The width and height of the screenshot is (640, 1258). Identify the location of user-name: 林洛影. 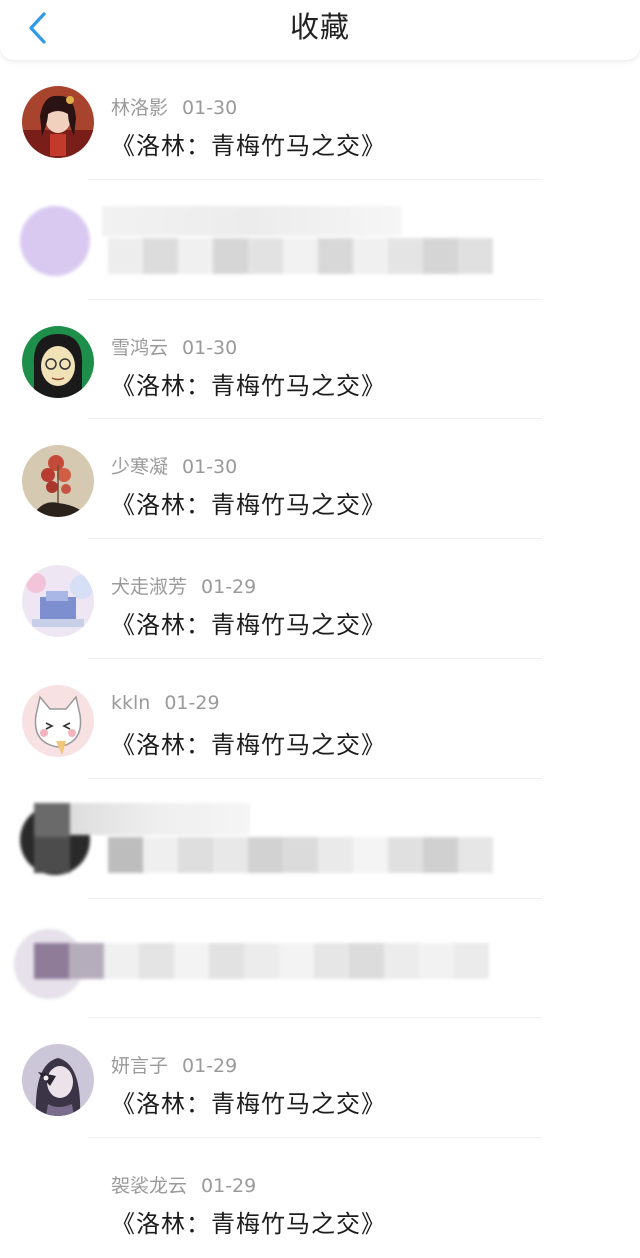
(140, 108).